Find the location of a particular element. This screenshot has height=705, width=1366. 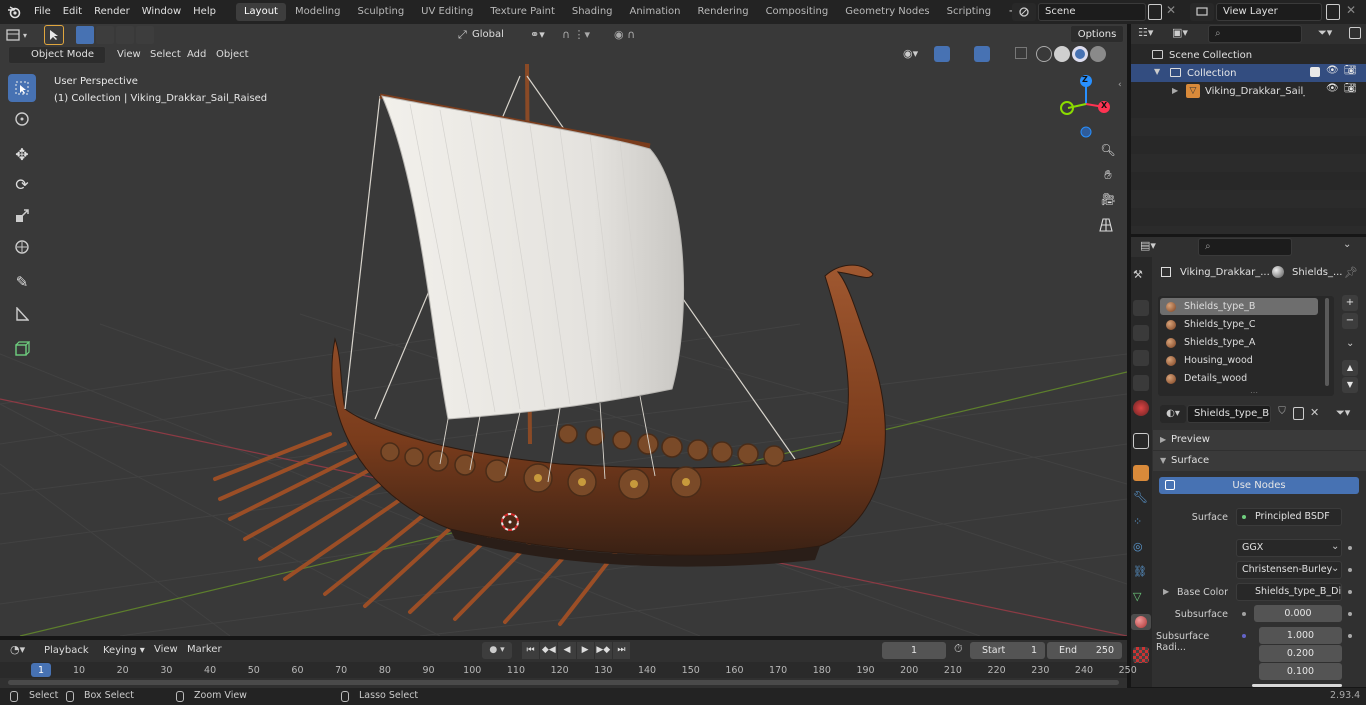

move-slot-up-button: ▲ is located at coordinates (1350, 368).